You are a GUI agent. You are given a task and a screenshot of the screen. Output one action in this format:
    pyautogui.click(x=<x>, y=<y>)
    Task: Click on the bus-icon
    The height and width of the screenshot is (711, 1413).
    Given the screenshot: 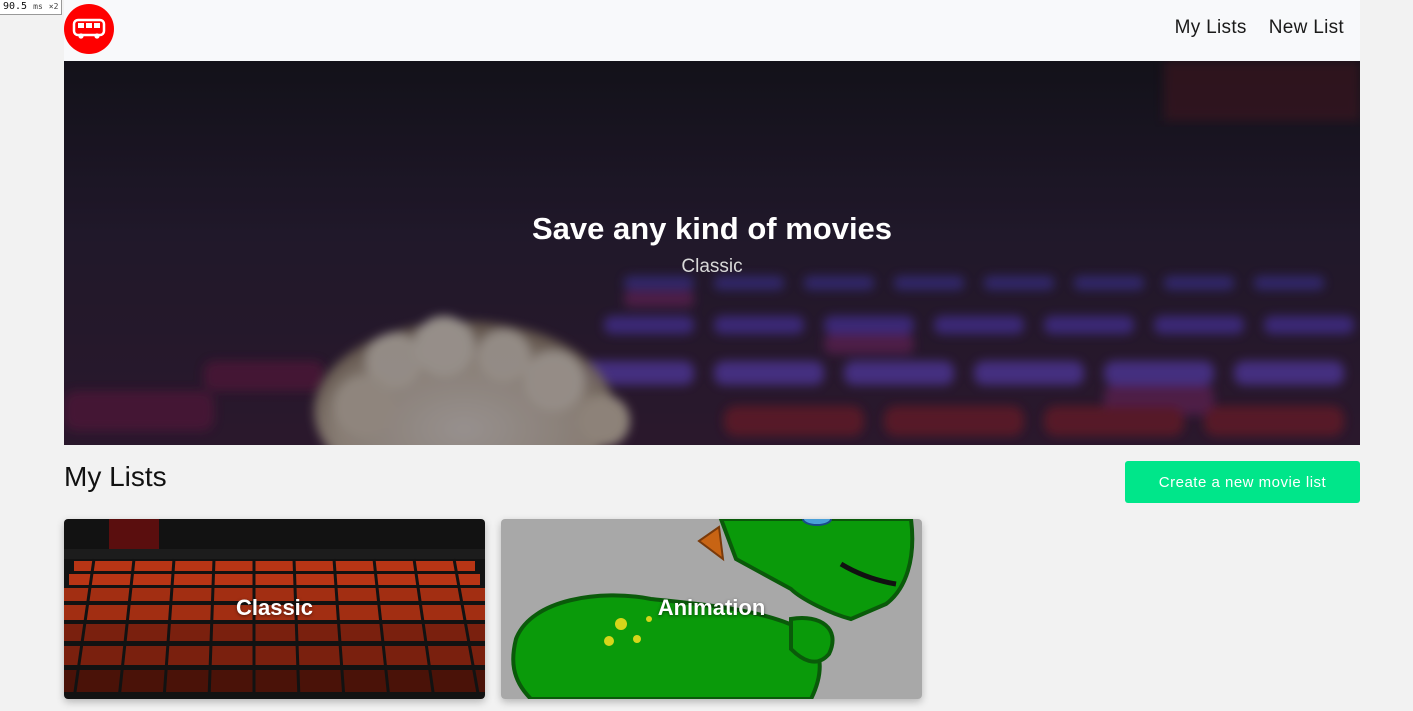 What is the action you would take?
    pyautogui.click(x=89, y=28)
    